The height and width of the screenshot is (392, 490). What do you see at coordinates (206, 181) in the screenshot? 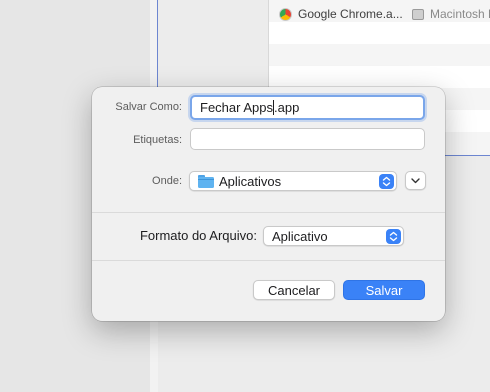
I see `folder-icon` at bounding box center [206, 181].